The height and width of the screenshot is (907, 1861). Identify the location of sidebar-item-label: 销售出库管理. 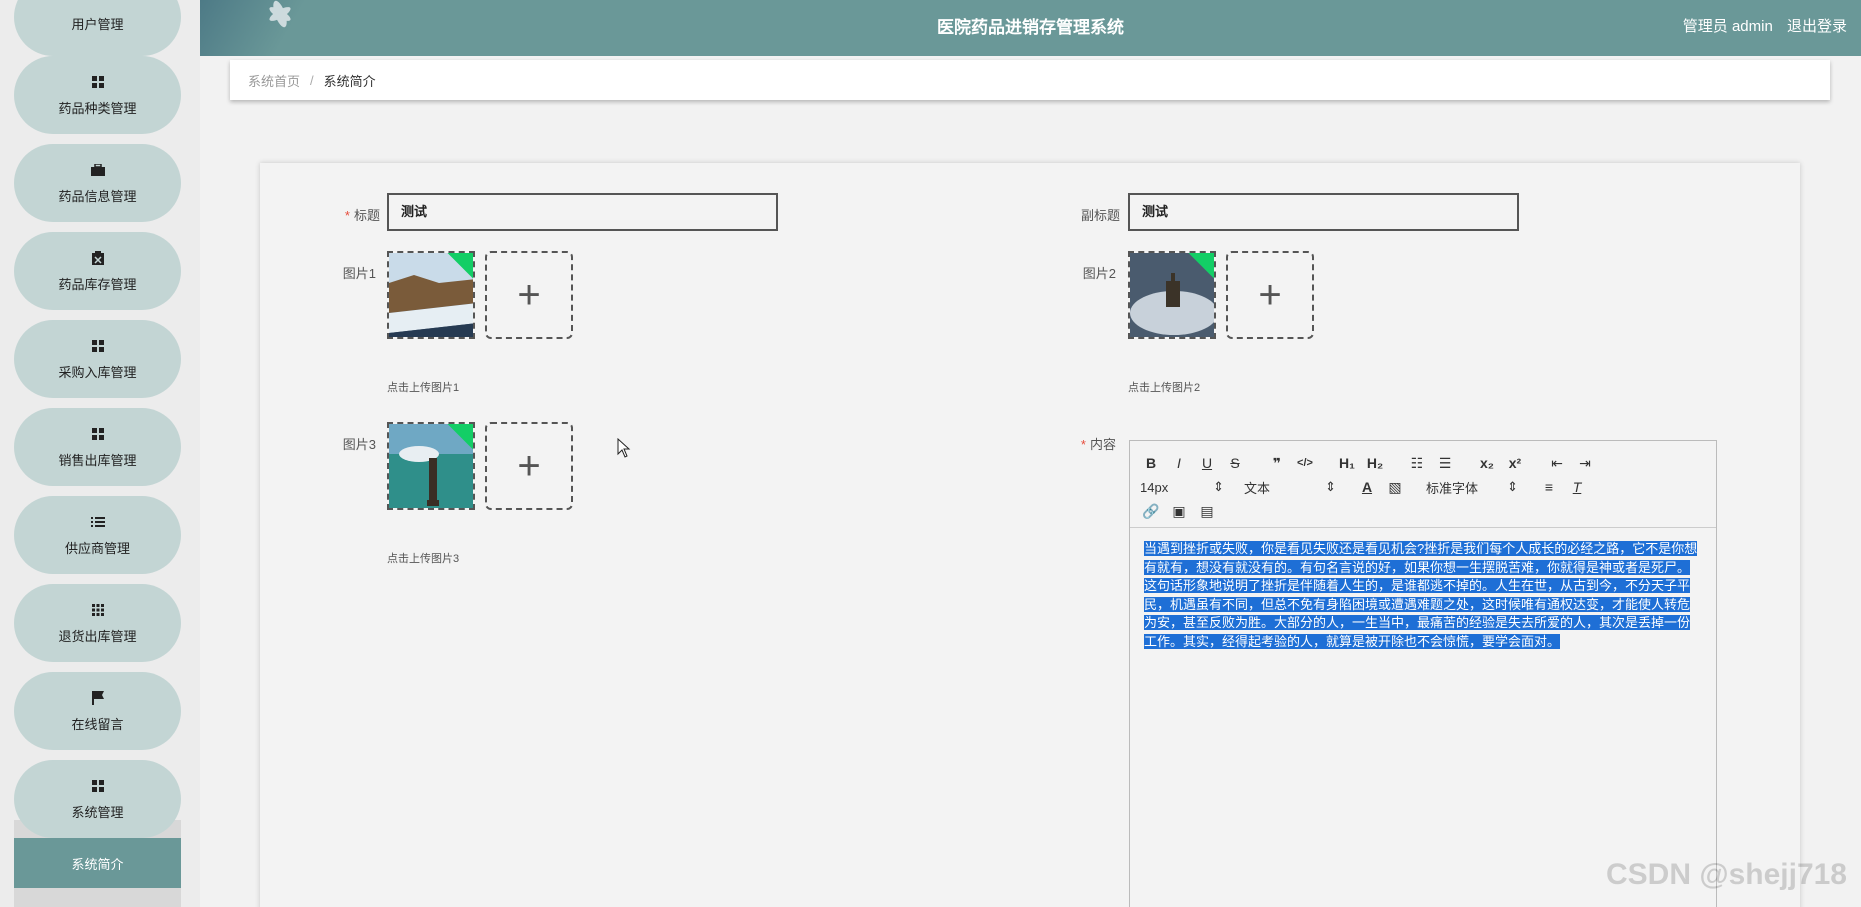
(97, 460).